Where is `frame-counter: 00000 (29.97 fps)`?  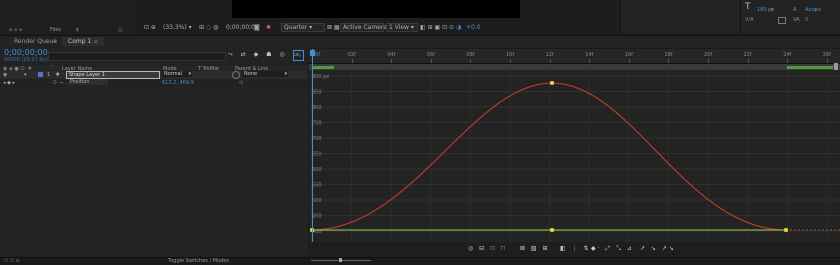
frame-counter: 00000 (29.97 fps) is located at coordinates (26, 60).